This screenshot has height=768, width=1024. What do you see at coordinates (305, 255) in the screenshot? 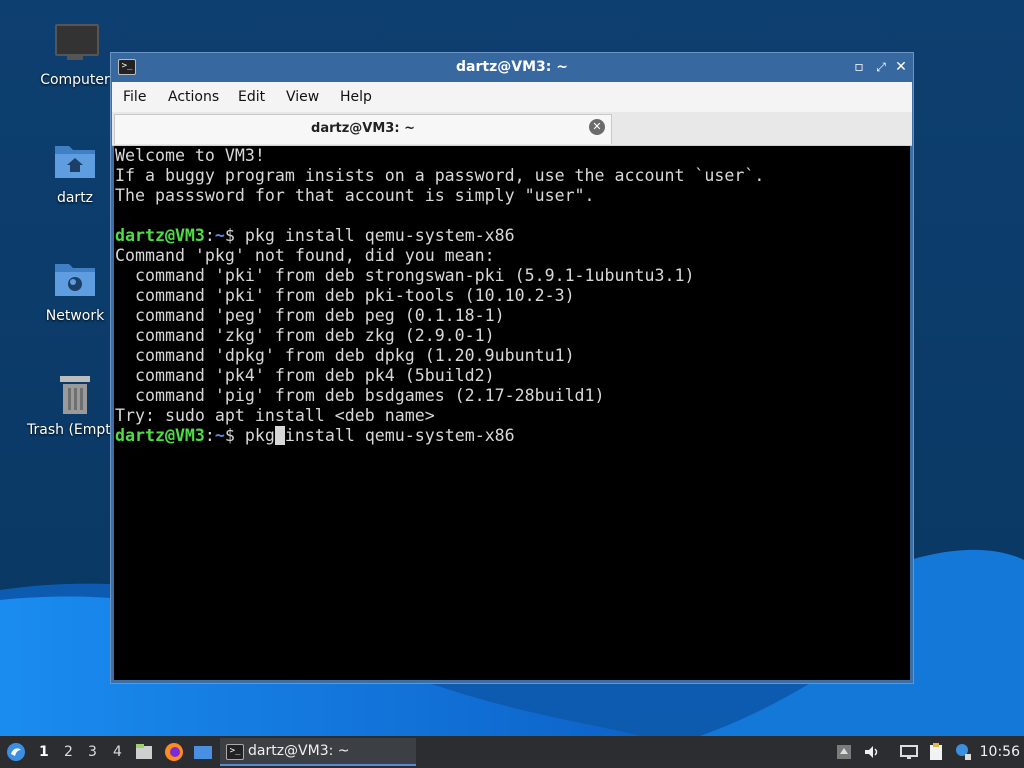
I see `terminal-line: Command 'pkg' not found, did you mean:` at bounding box center [305, 255].